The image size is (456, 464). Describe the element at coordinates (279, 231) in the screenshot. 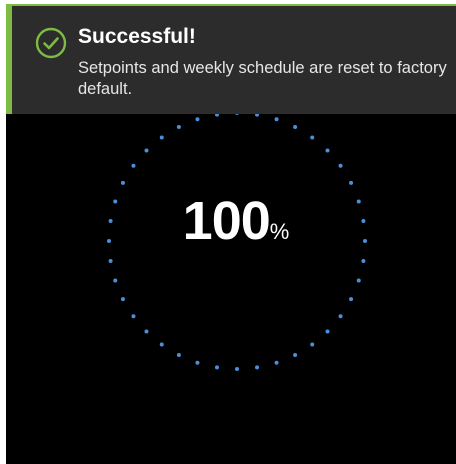

I see `progress-unit: %` at that location.